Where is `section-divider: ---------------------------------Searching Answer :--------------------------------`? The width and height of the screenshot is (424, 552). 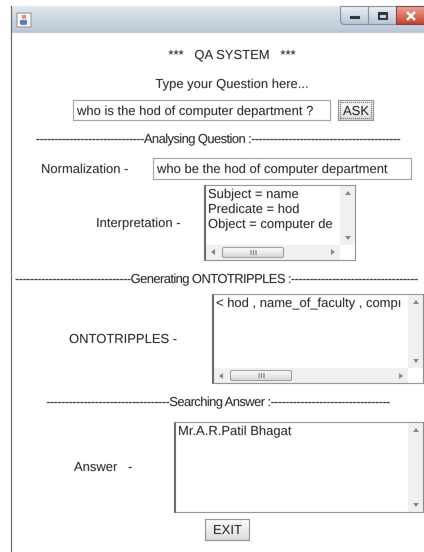
section-divider: ---------------------------------Searching Answer :-------------------------------- is located at coordinates (218, 402).